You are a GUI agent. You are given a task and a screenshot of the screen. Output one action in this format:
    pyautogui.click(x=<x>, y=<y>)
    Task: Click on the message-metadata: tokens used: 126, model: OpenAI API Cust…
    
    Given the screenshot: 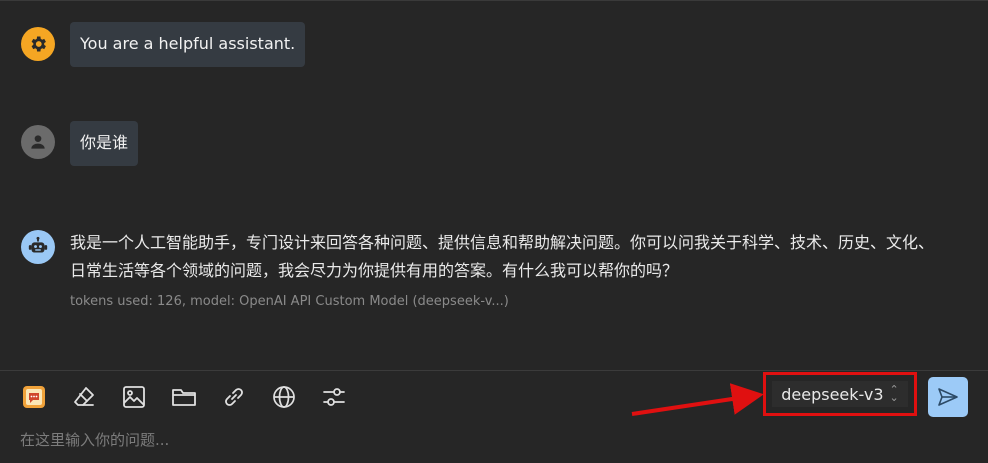 What is the action you would take?
    pyautogui.click(x=289, y=301)
    